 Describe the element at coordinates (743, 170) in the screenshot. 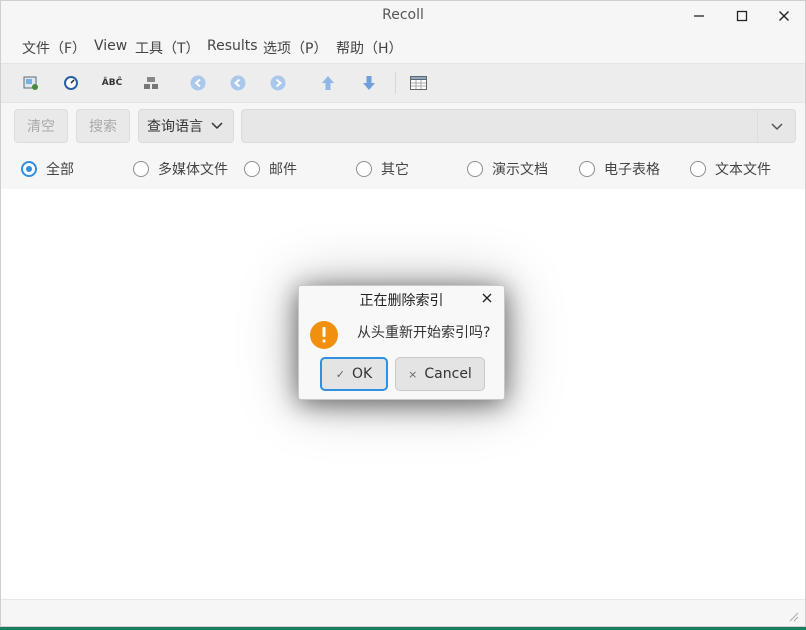

I see `category-label: 文本文件` at that location.